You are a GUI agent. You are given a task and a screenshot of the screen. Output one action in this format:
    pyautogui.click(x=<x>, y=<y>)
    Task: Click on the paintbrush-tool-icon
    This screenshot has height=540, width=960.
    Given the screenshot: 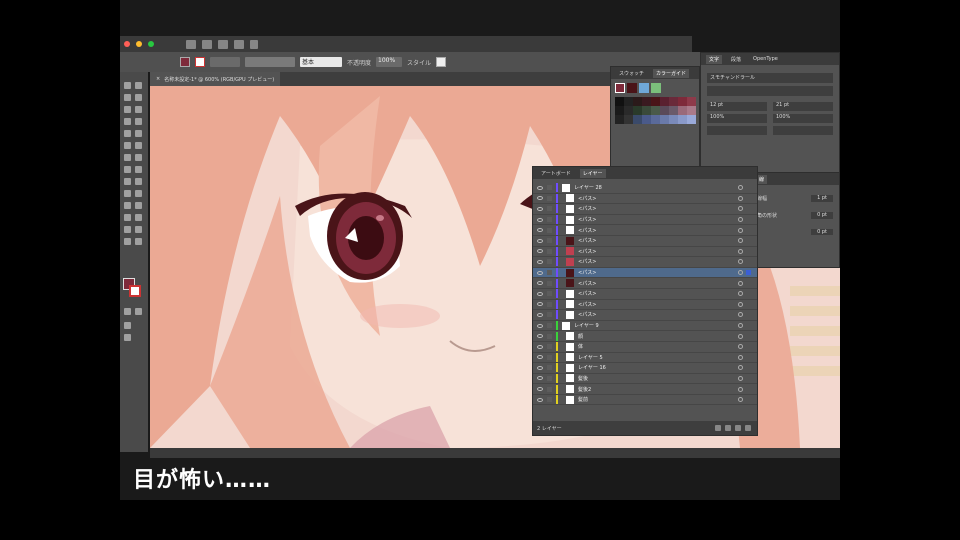 What is the action you would take?
    pyautogui.click(x=138, y=133)
    